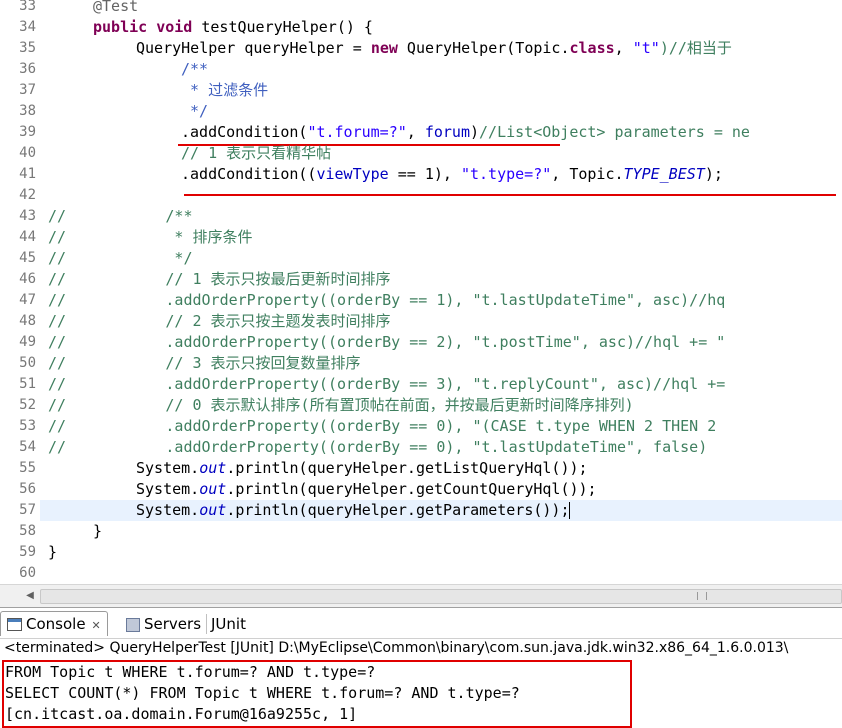  What do you see at coordinates (27, 531) in the screenshot?
I see `line-number: 58` at bounding box center [27, 531].